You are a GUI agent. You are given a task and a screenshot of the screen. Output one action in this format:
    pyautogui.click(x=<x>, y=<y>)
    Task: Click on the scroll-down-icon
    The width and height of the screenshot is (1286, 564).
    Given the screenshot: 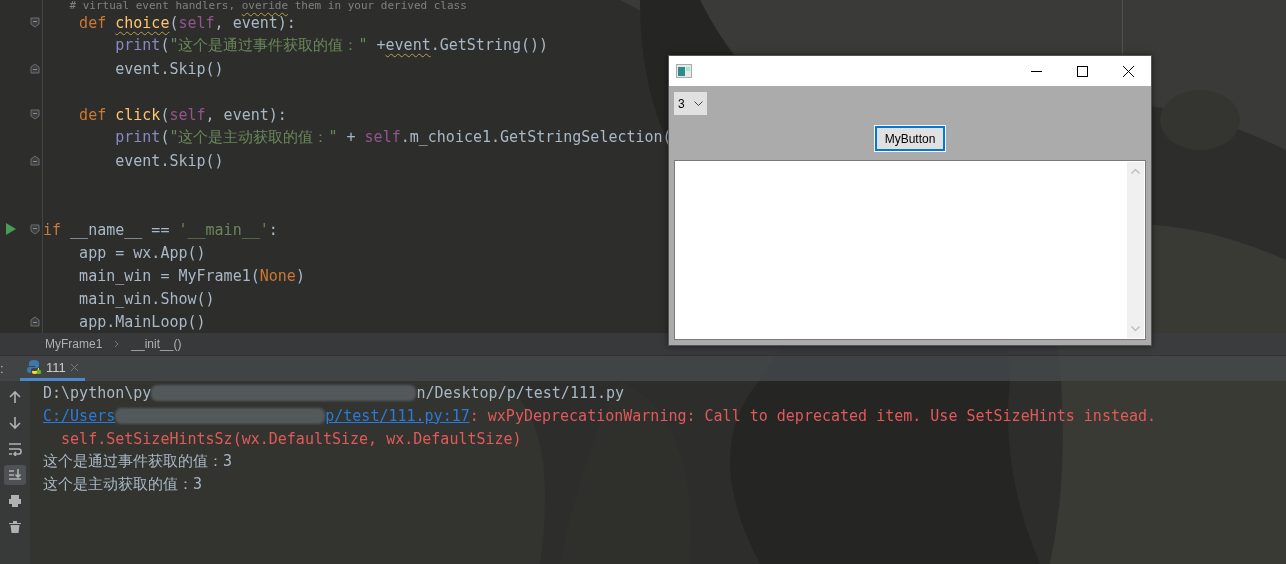 What is the action you would take?
    pyautogui.click(x=1135, y=329)
    